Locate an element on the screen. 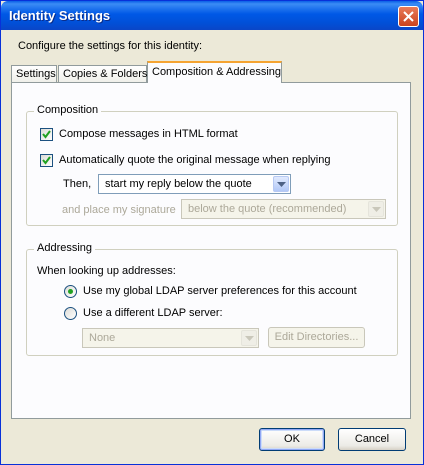 The width and height of the screenshot is (424, 465). ok-button: OK is located at coordinates (292, 439).